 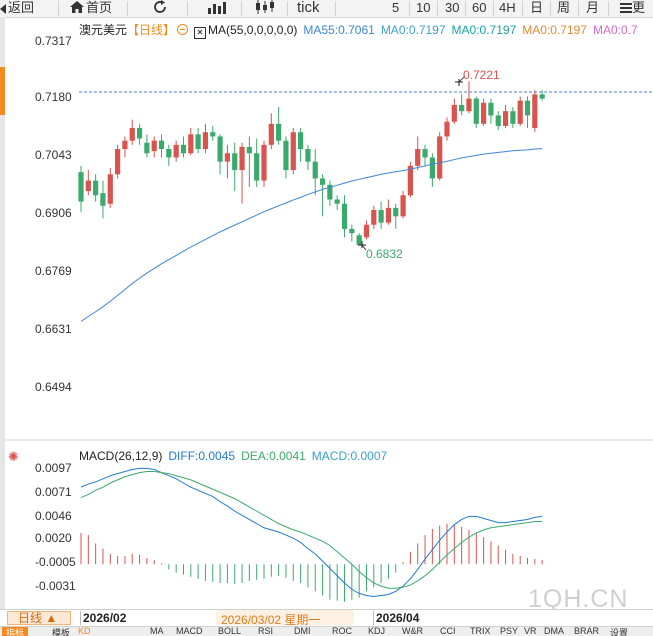 I want to click on period-selector: 日线 ▲, so click(x=39, y=618).